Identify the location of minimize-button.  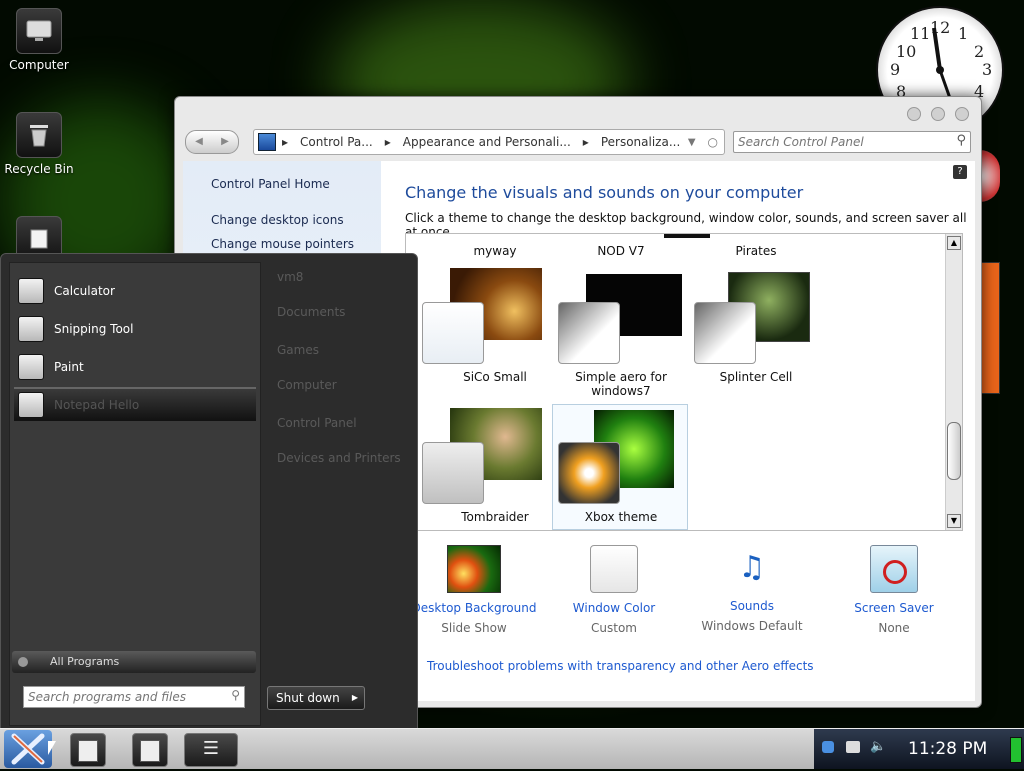
(914, 114).